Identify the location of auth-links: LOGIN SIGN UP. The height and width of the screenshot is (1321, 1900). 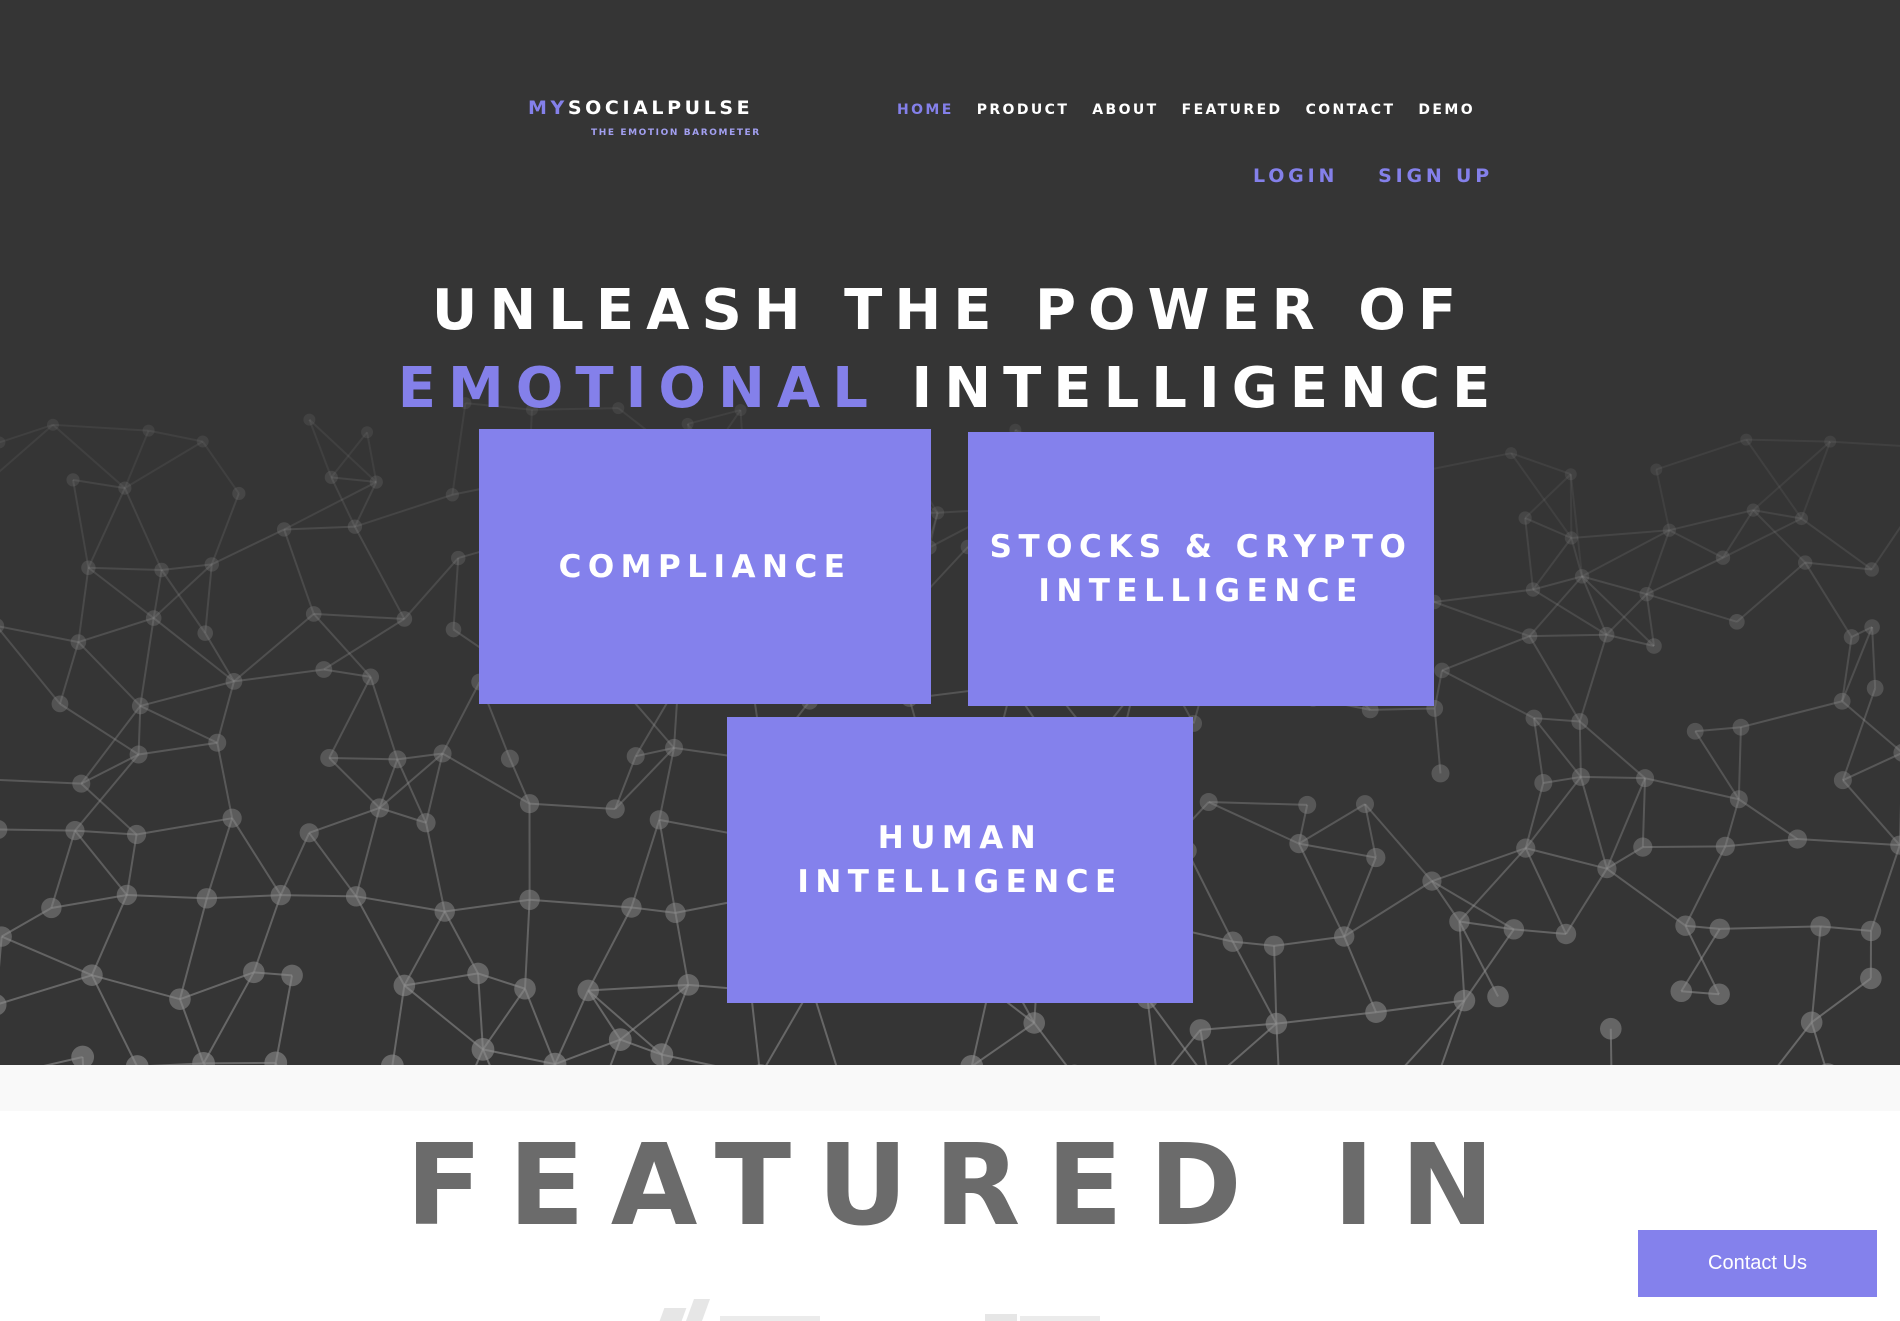
(1373, 176).